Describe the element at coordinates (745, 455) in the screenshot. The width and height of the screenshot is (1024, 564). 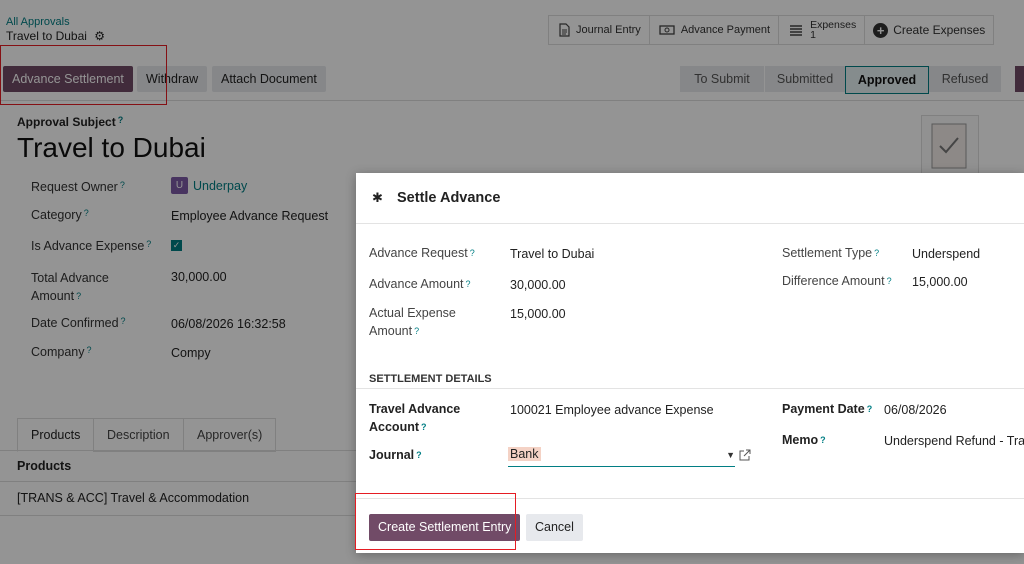
I see `external-link-icon` at that location.